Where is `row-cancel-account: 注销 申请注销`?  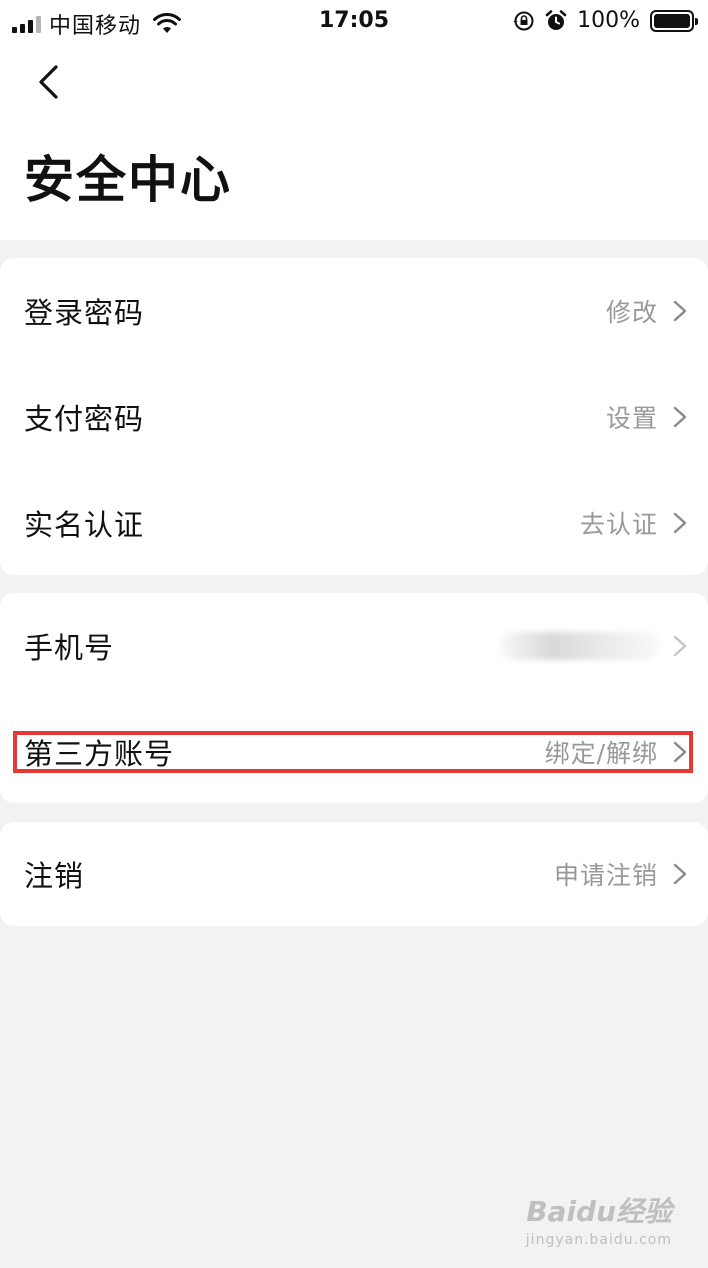 row-cancel-account: 注销 申请注销 is located at coordinates (354, 874).